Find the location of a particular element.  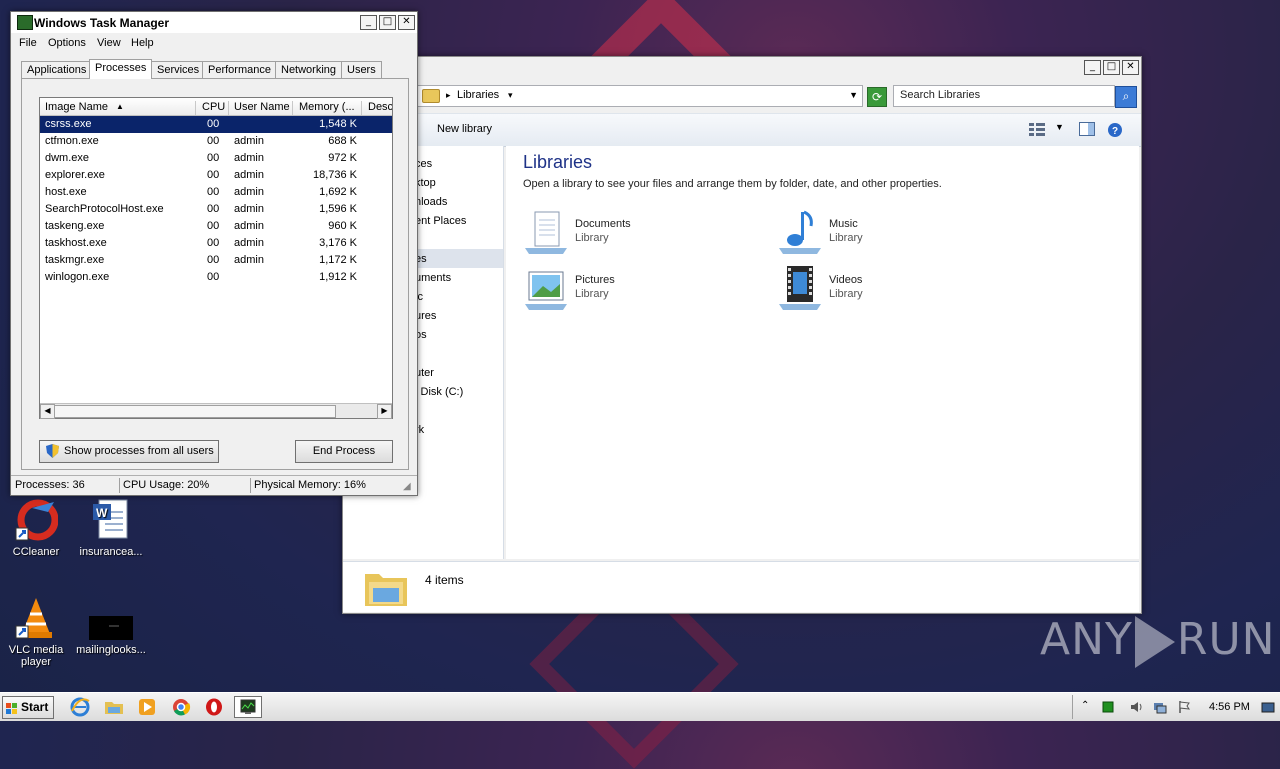

action-center-flag-icon is located at coordinates (1184, 707).